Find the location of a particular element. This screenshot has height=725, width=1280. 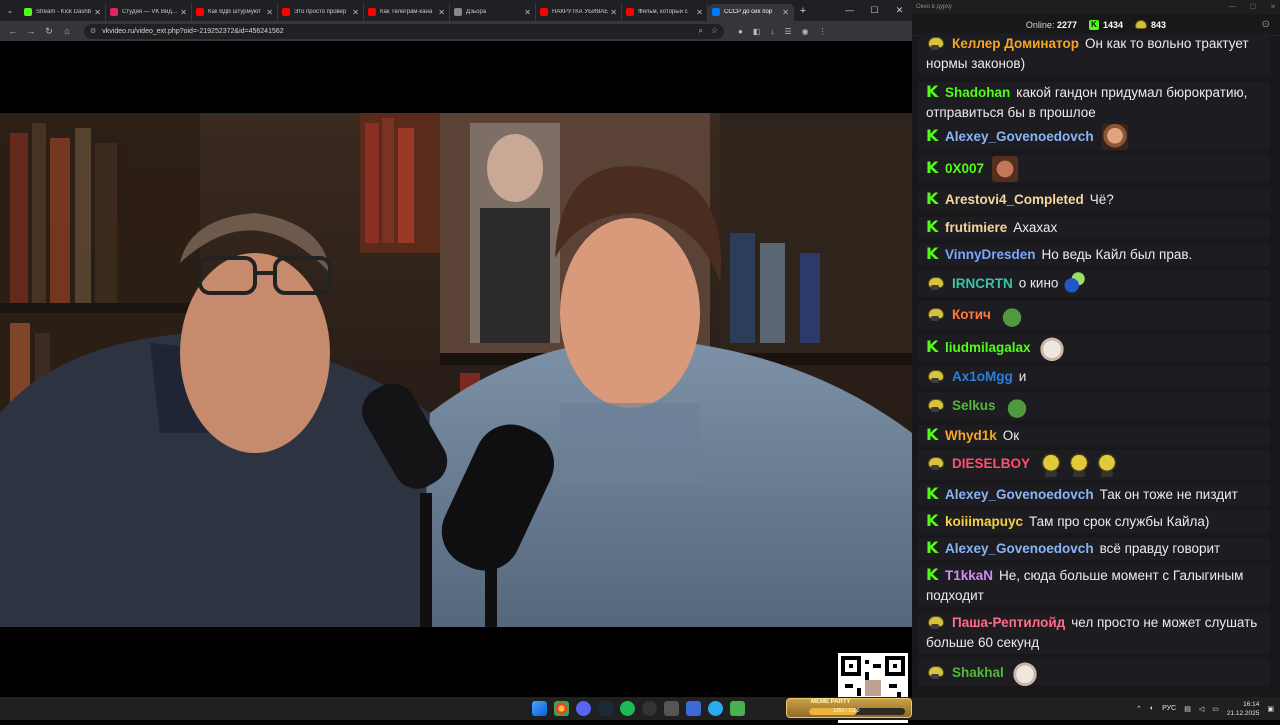

spotify-icon is located at coordinates (627, 708).